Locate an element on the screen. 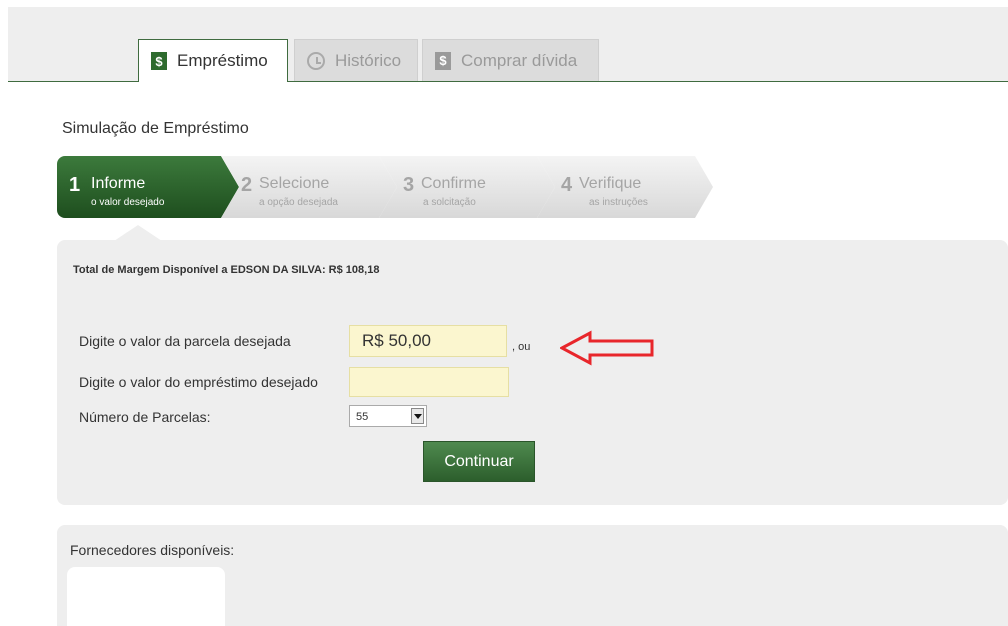 This screenshot has width=1008, height=626. loan-amount-label: Digite o valor do empréstimo desejado is located at coordinates (198, 382).